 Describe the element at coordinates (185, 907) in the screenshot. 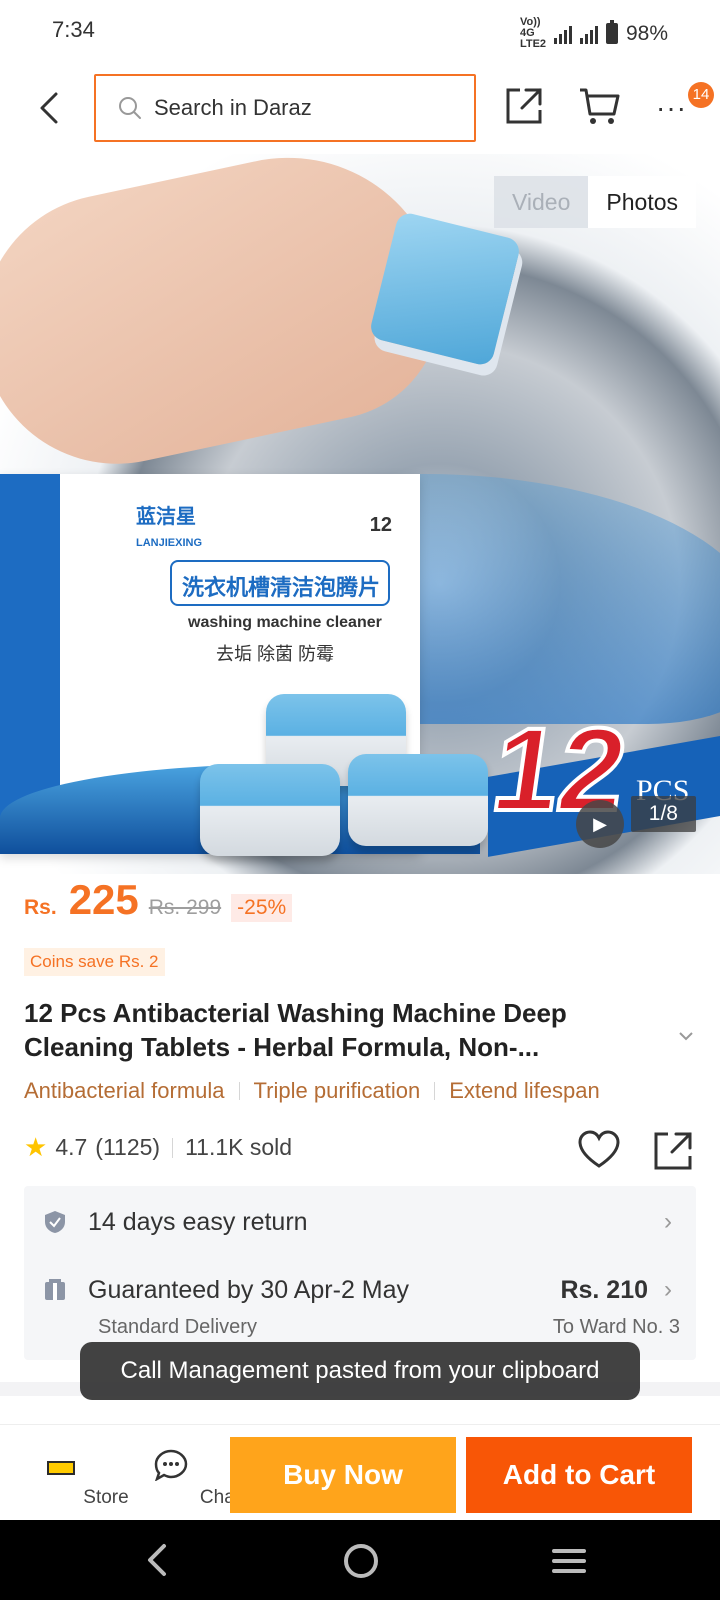

I see `original-price: Rs. 299` at that location.